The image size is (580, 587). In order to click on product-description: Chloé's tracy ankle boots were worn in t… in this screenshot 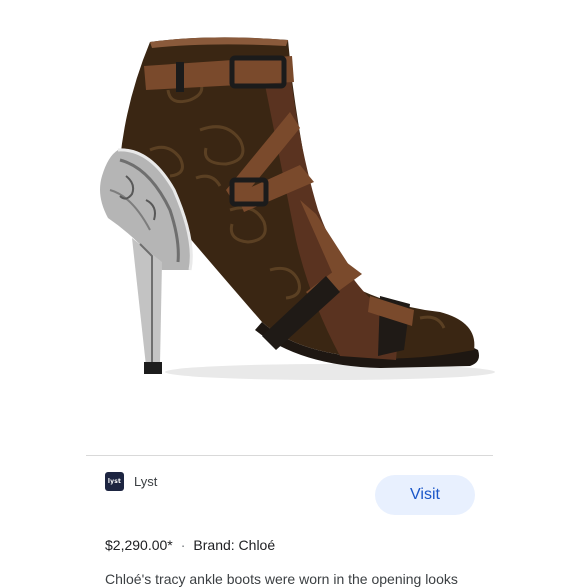, I will do `click(281, 579)`.